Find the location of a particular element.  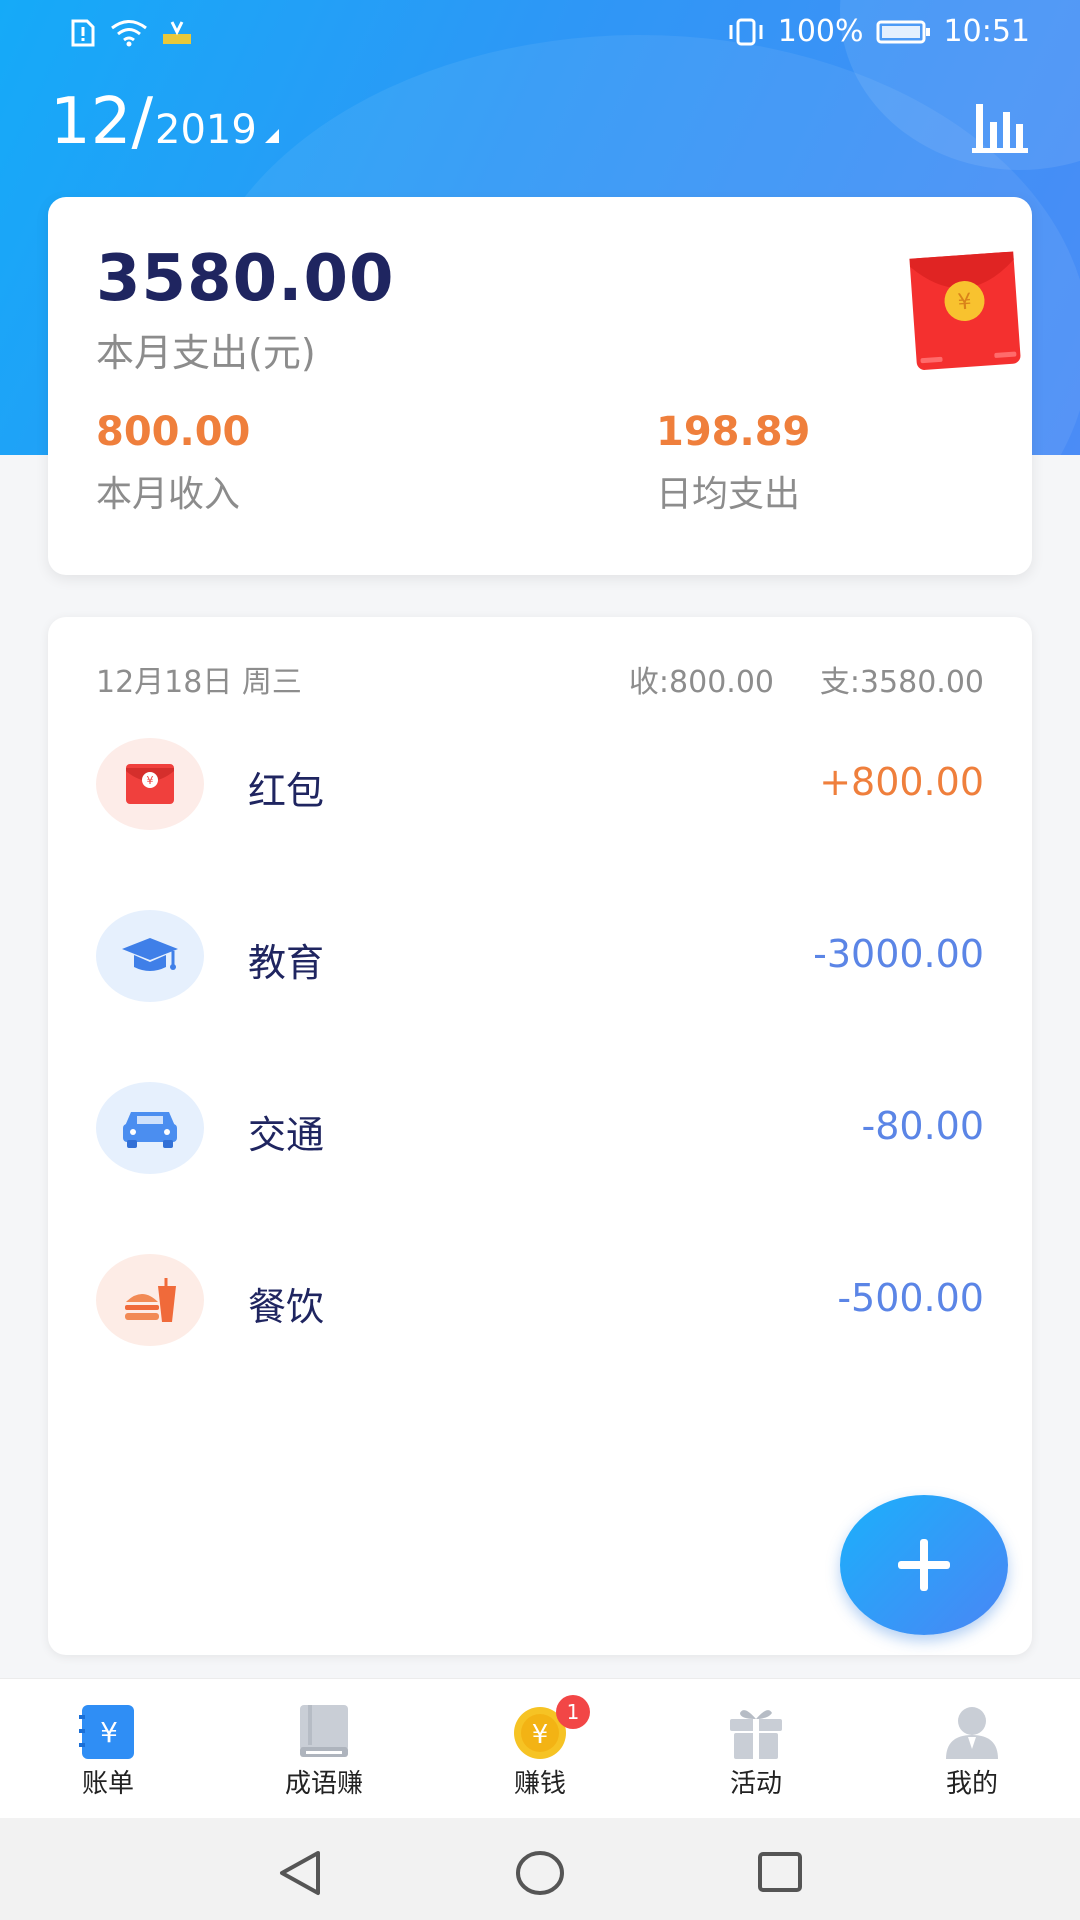

home-circle-icon is located at coordinates (540, 1873).